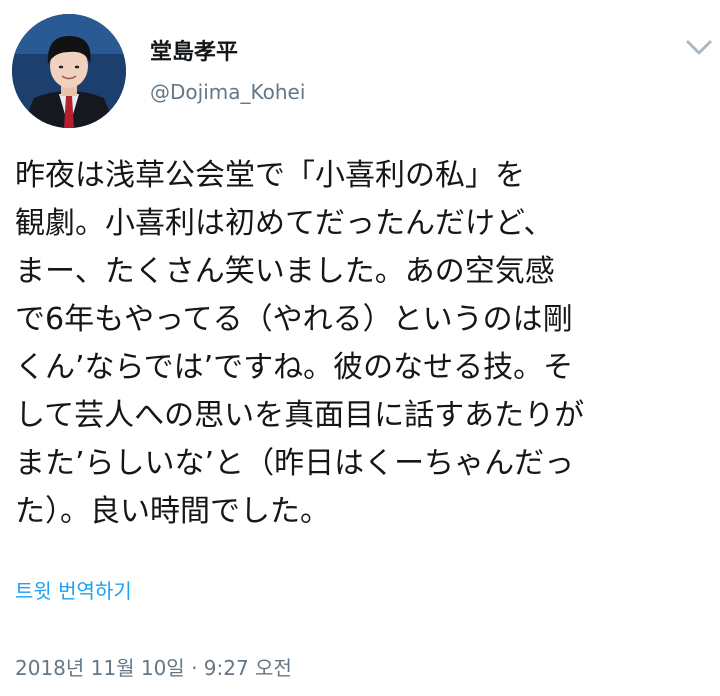 The width and height of the screenshot is (720, 696). I want to click on user-handle: @Dojima_Kohei, so click(227, 92).